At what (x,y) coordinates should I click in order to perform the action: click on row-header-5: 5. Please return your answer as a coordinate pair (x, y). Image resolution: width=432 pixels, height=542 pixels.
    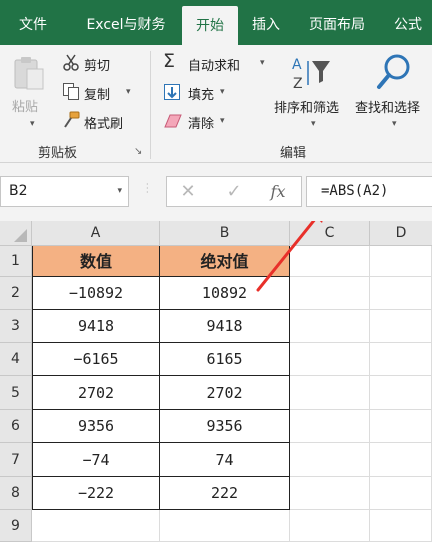
    Looking at the image, I should click on (16, 393).